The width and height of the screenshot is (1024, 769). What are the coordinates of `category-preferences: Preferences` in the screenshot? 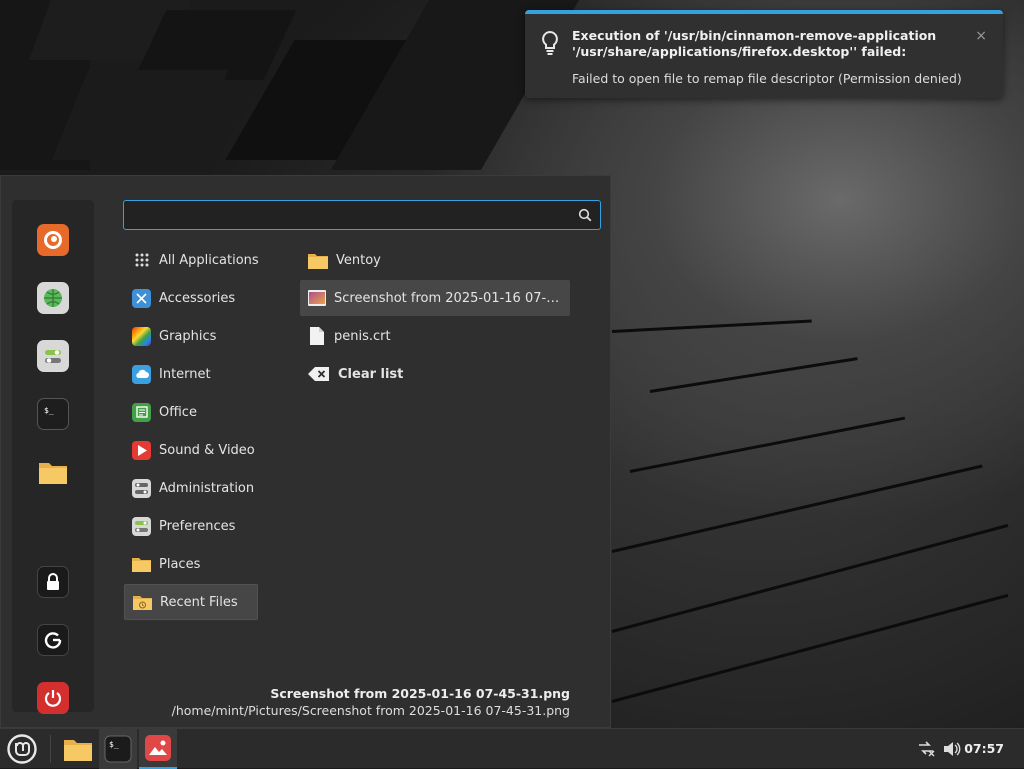 It's located at (191, 526).